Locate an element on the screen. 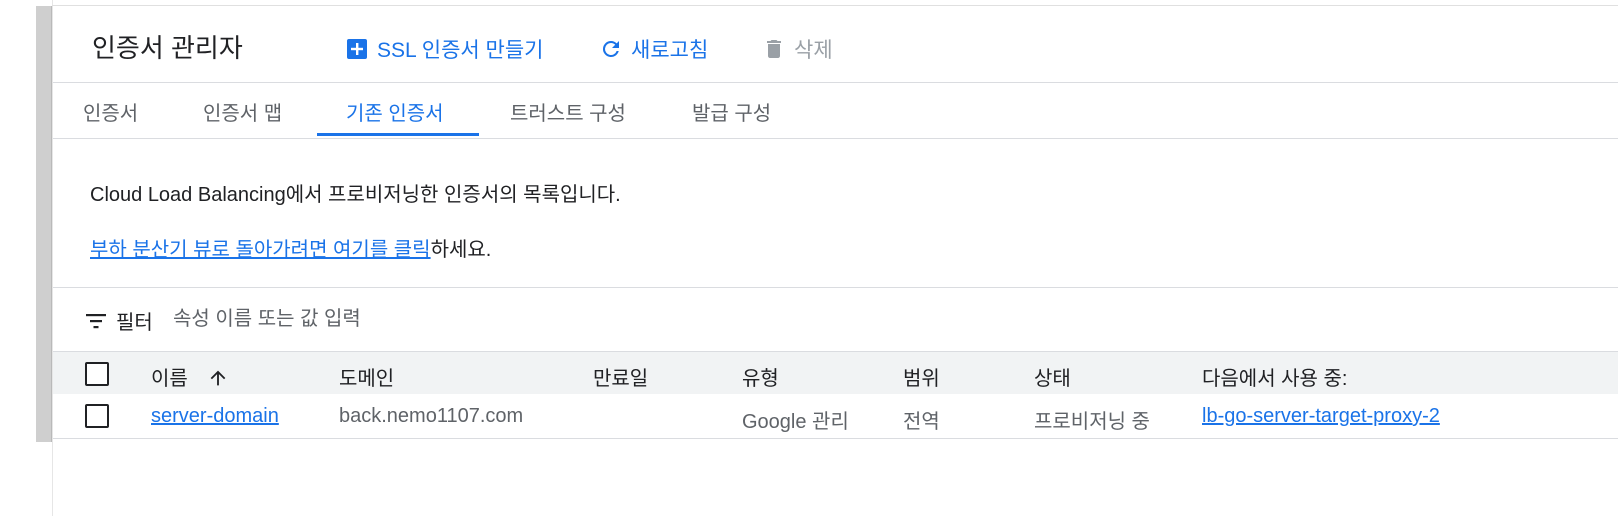 The image size is (1618, 516). sort-ascending-icon is located at coordinates (218, 378).